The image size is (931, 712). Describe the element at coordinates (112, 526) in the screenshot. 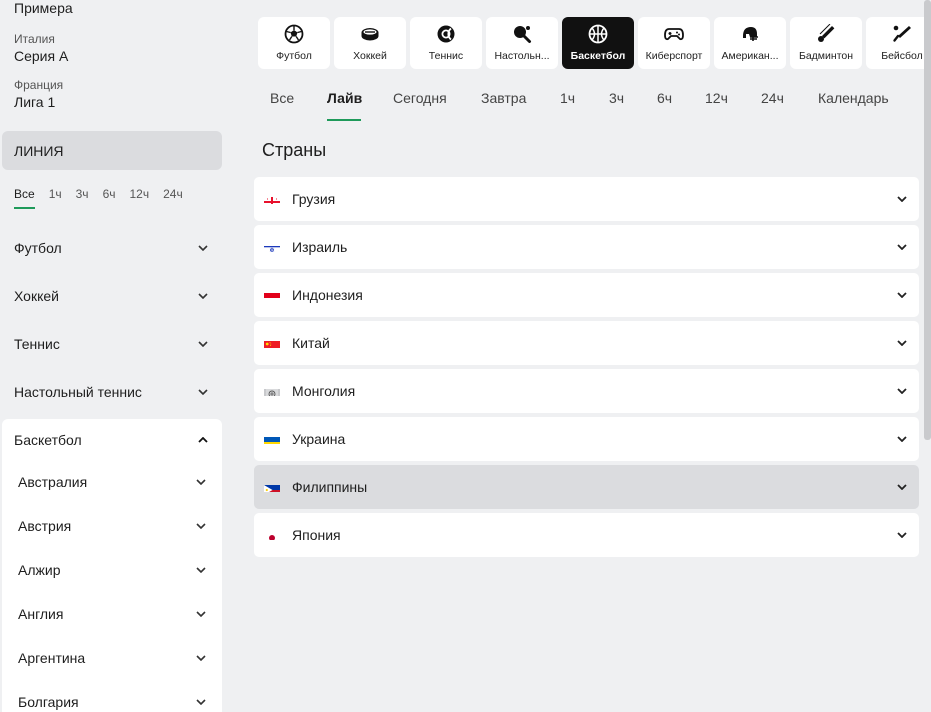

I see `sidebar-country-item: Австрия` at that location.